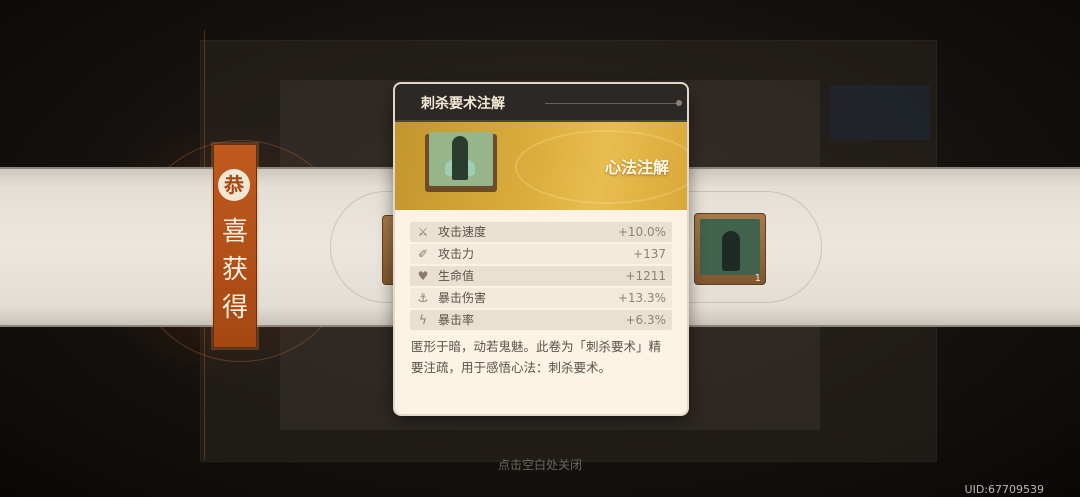 The image size is (1080, 497). Describe the element at coordinates (423, 298) in the screenshot. I see `crit-damage-icon: ⚓` at that location.